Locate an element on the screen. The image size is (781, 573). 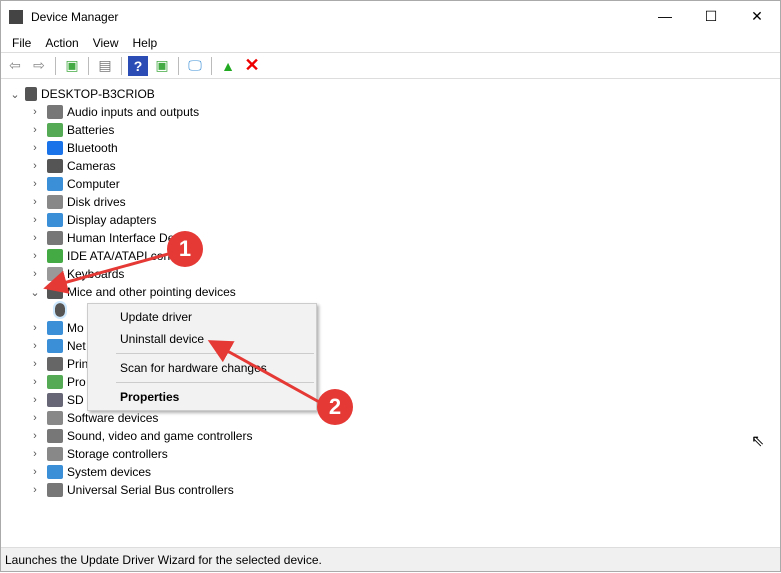
menu-update-driver: Update driver is located at coordinates (202, 317).